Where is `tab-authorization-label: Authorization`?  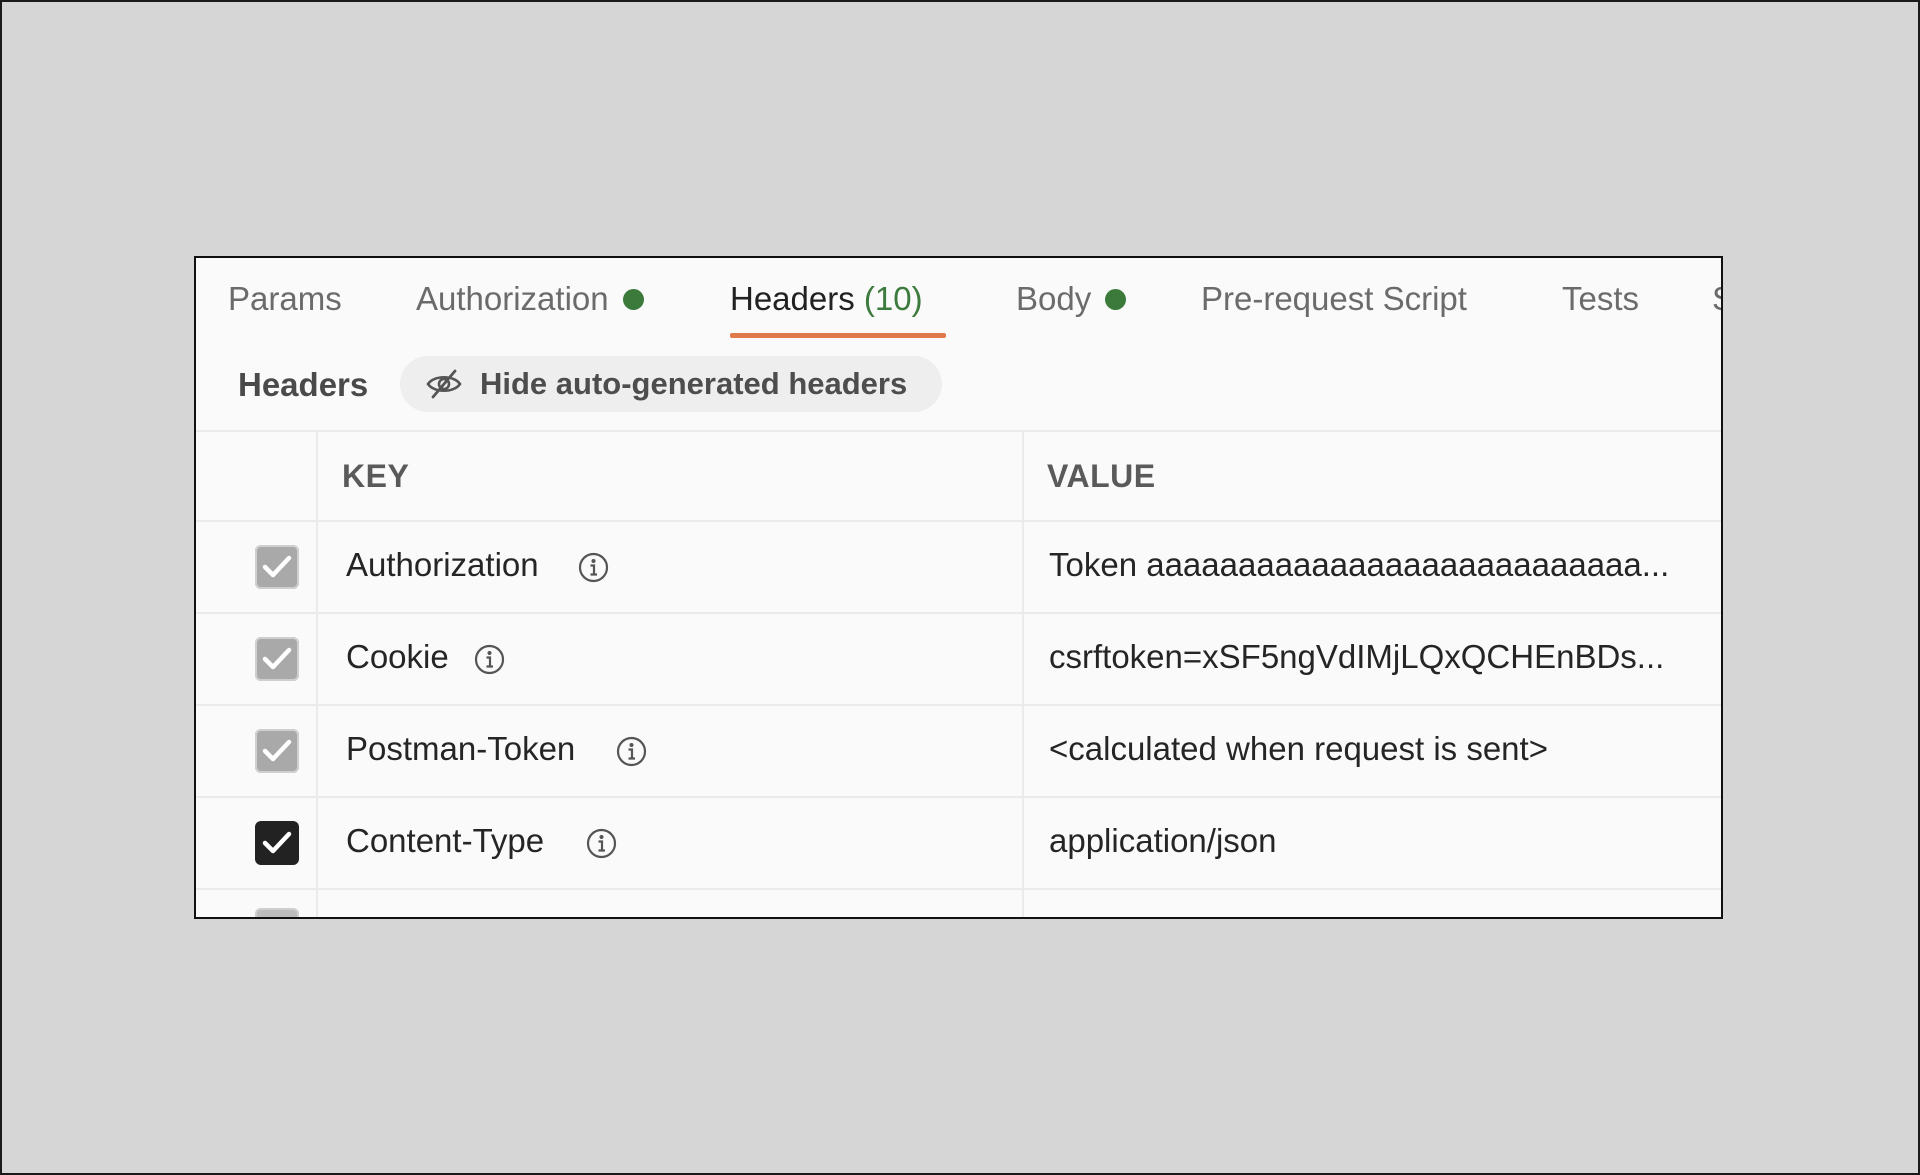 tab-authorization-label: Authorization is located at coordinates (512, 298).